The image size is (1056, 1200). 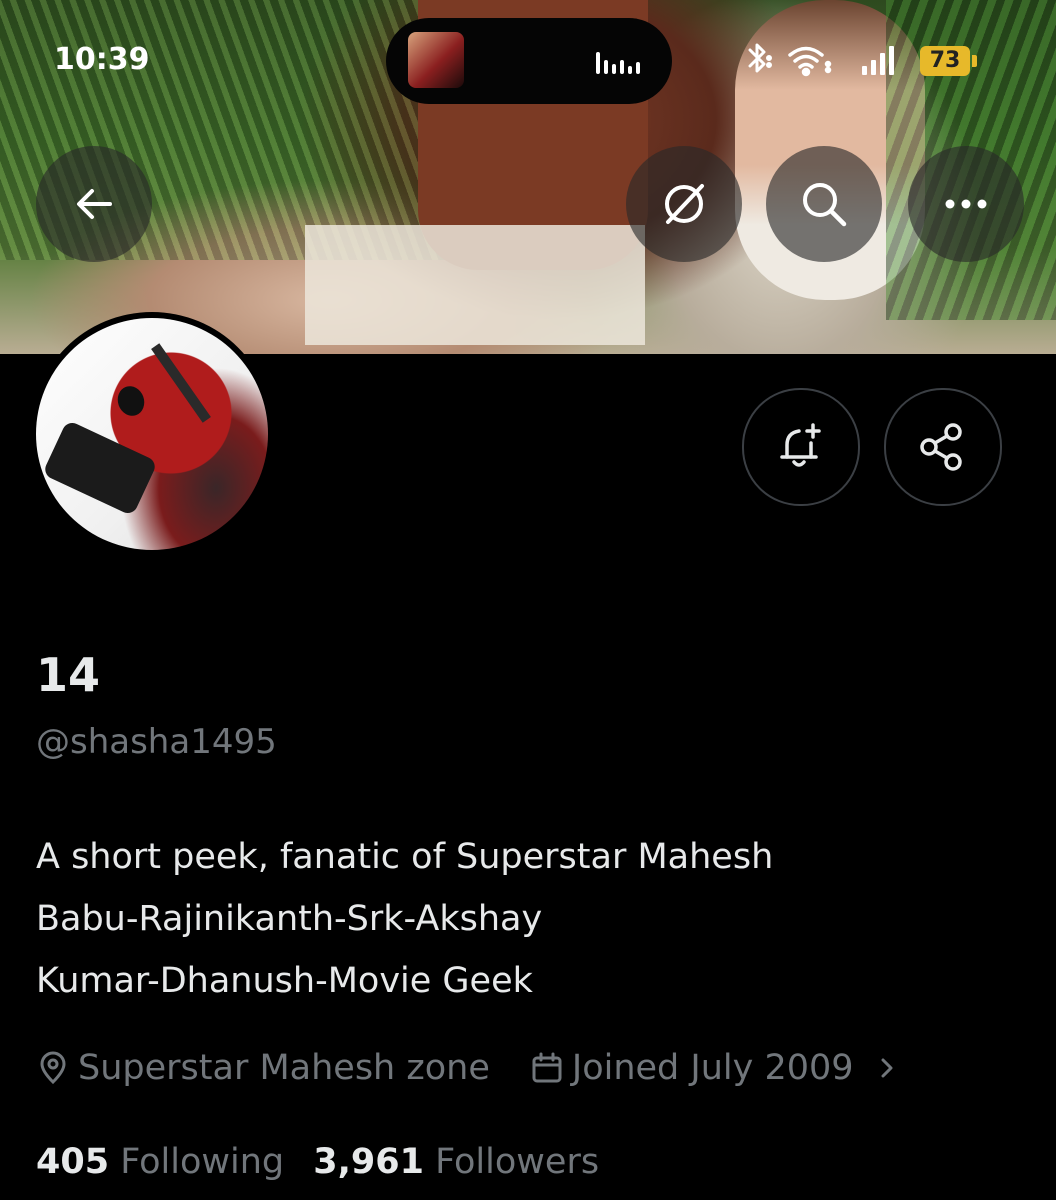 I want to click on status-bar: 10:39 73, so click(x=528, y=60).